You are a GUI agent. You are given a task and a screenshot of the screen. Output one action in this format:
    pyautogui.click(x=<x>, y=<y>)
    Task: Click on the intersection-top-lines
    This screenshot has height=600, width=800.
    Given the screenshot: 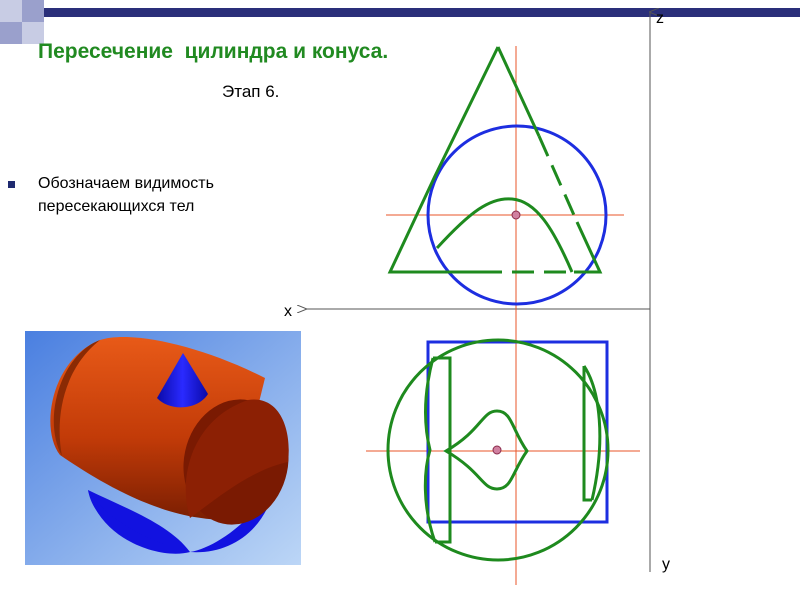 What is the action you would take?
    pyautogui.click(x=512, y=450)
    